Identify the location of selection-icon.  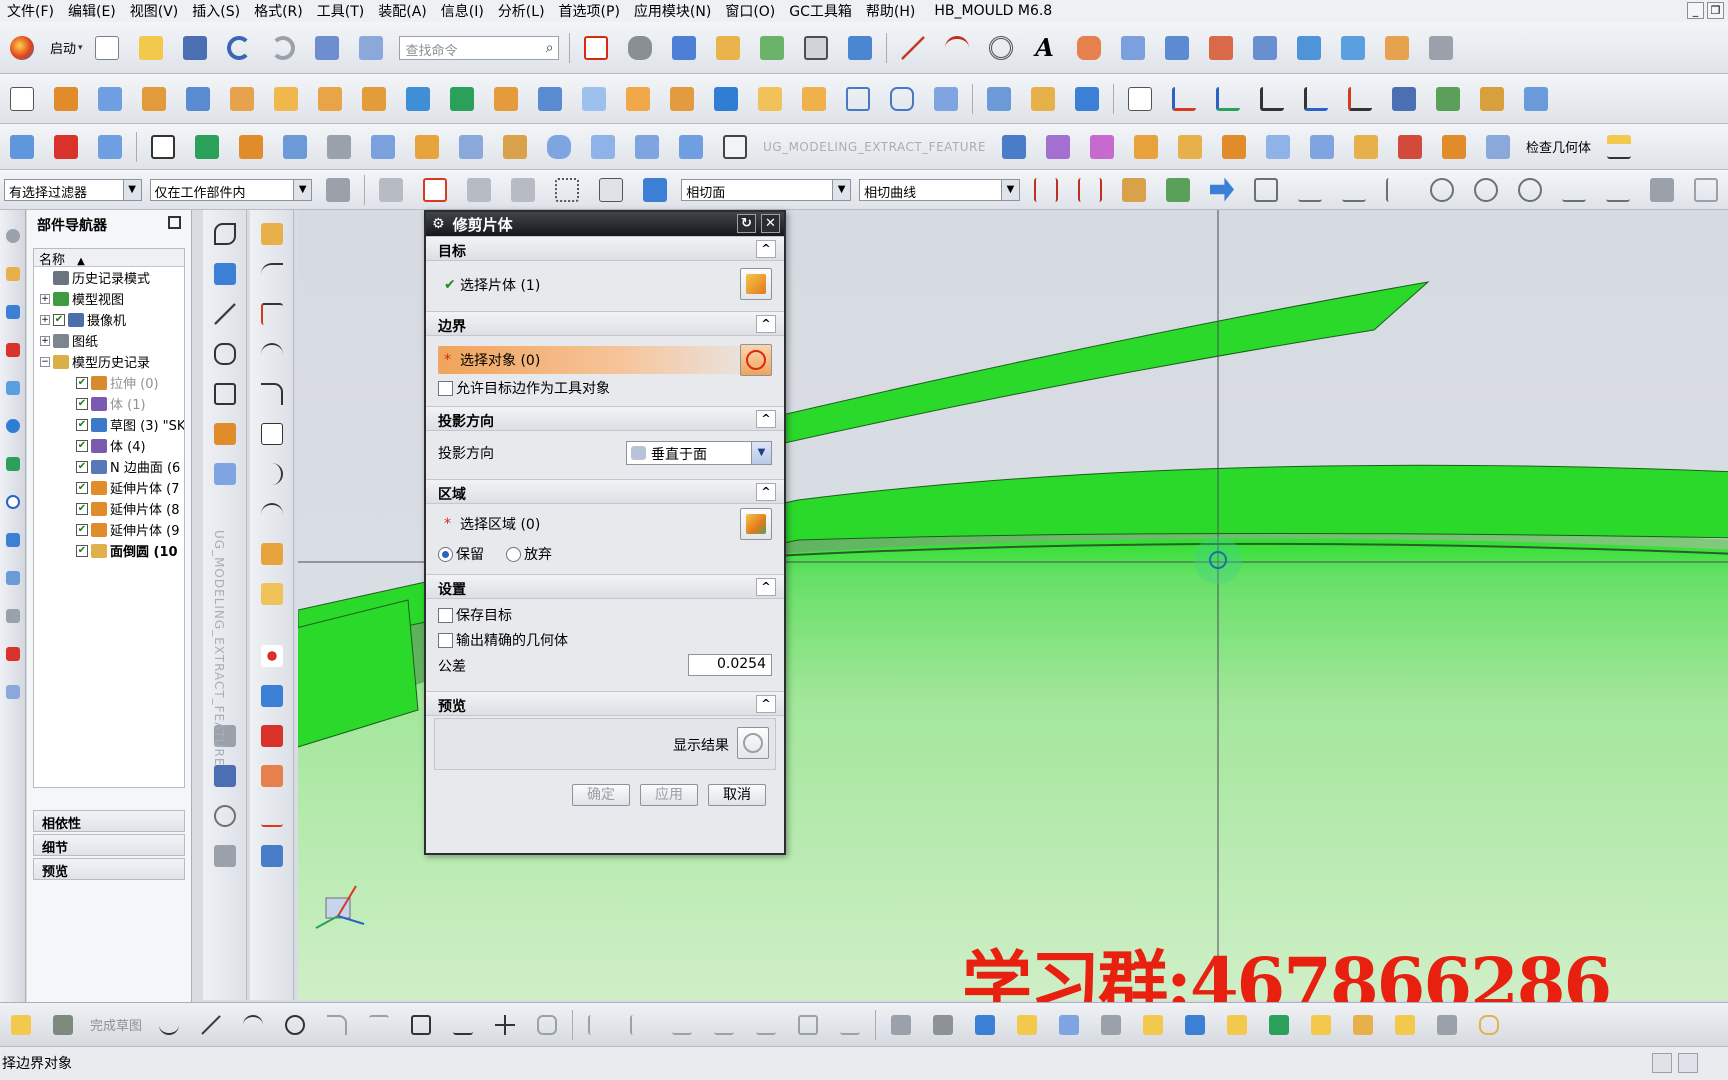
(371, 48).